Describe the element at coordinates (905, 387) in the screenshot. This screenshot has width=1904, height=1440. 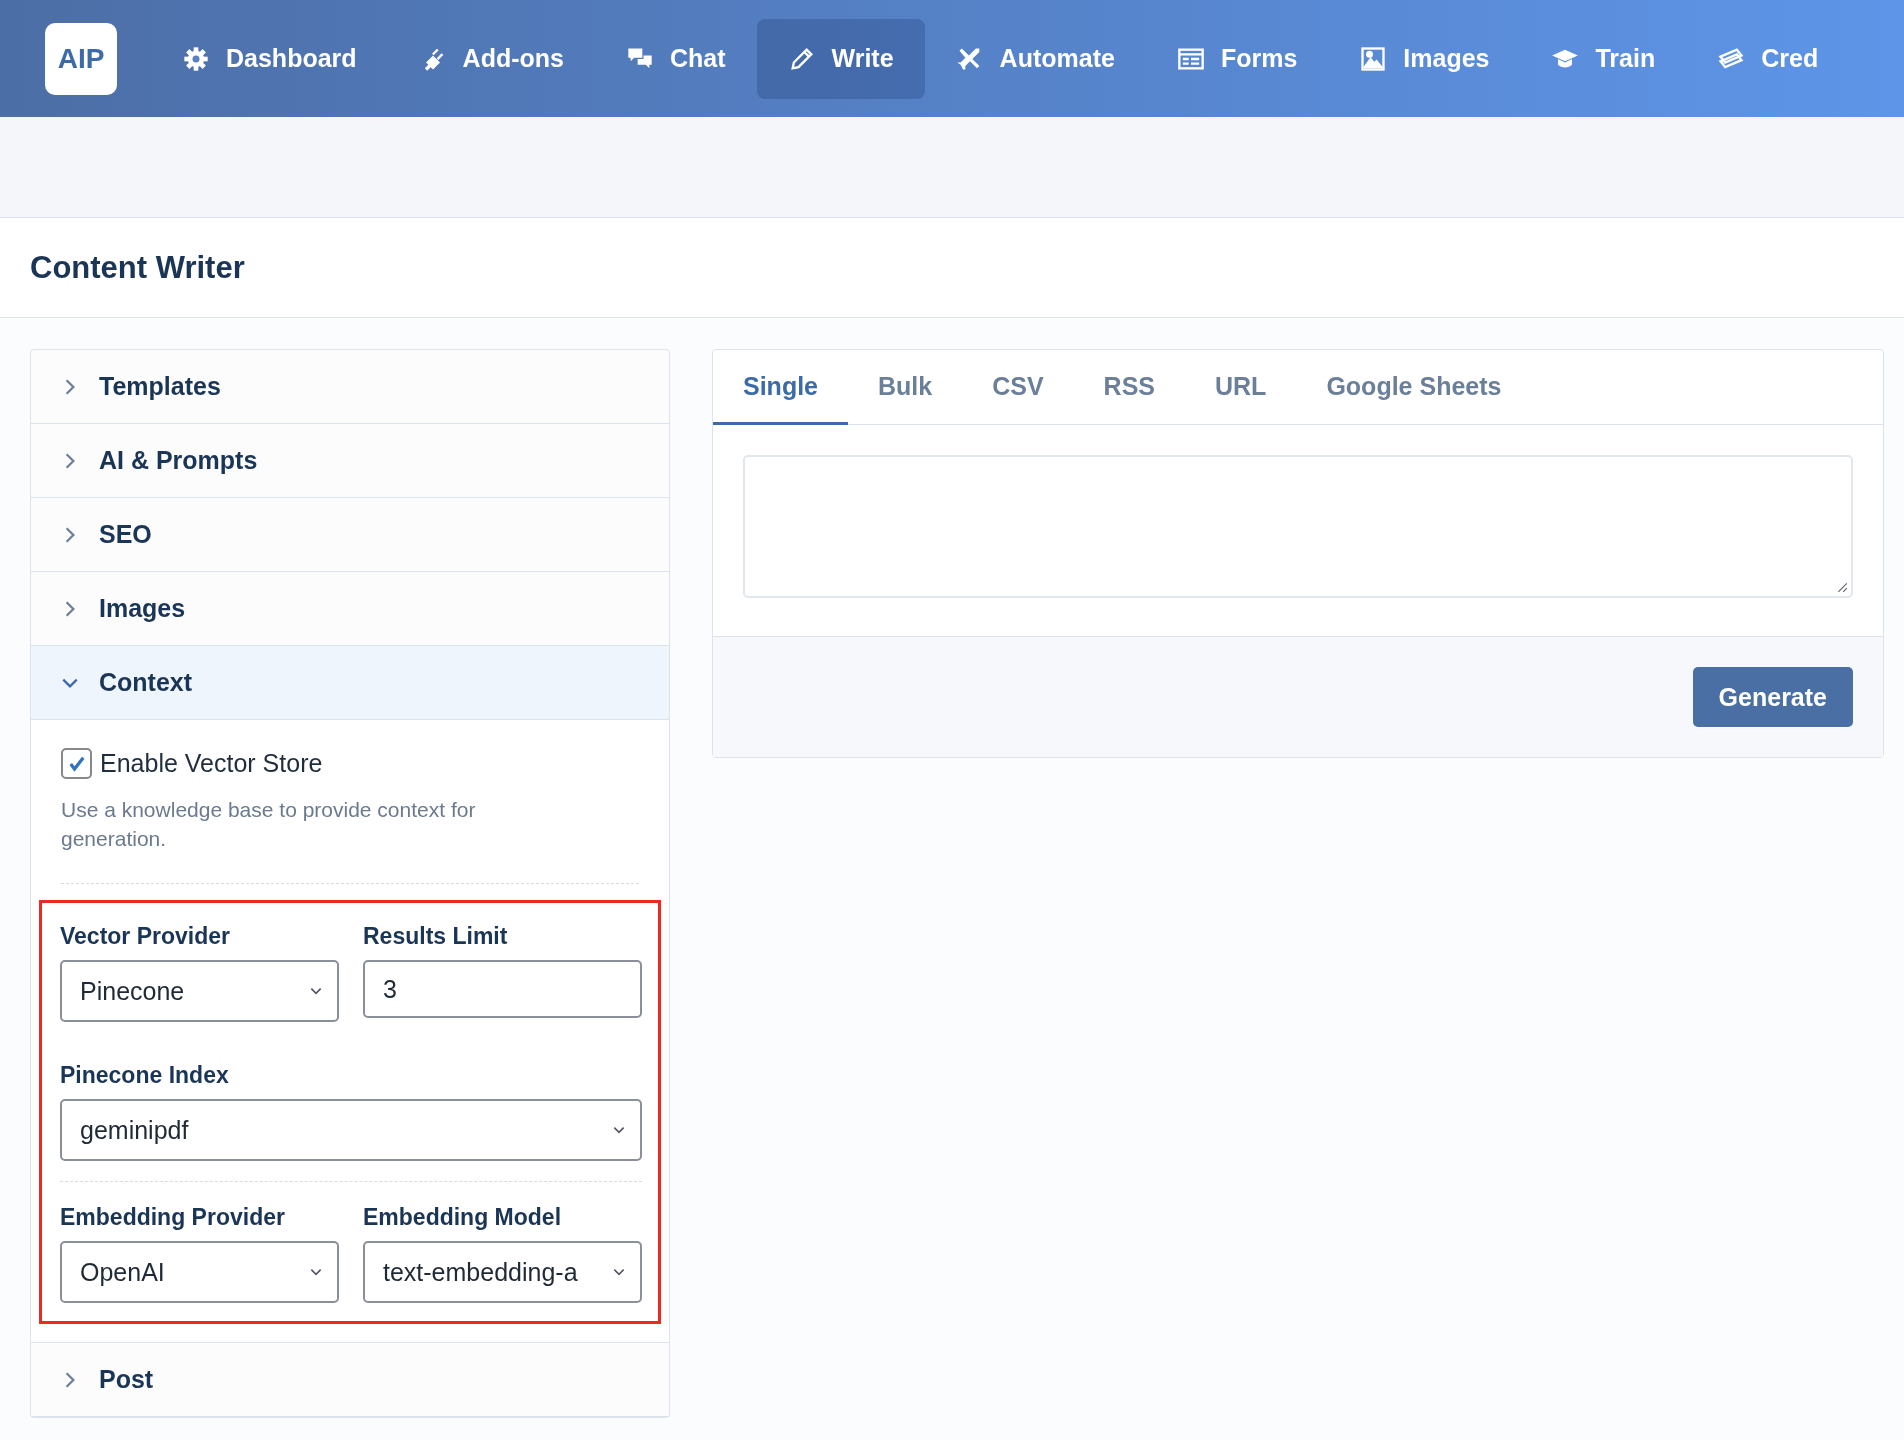
I see `tab: Bulk` at that location.